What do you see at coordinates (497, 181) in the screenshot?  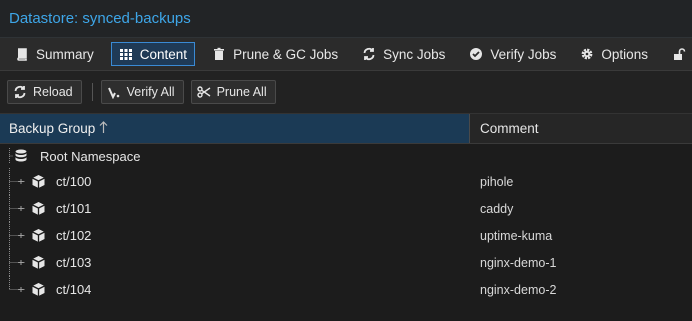 I see `backup-group-comment: pihole` at bounding box center [497, 181].